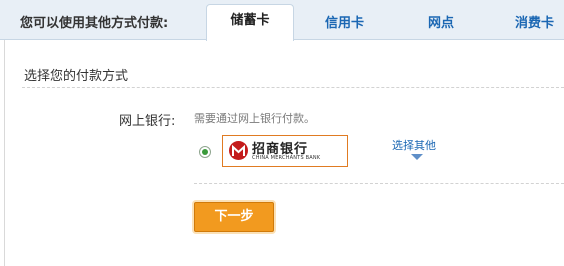 The image size is (564, 266). I want to click on bank-option-cmb: 招商银行 CHINA MERCHANTS BANK, so click(285, 151).